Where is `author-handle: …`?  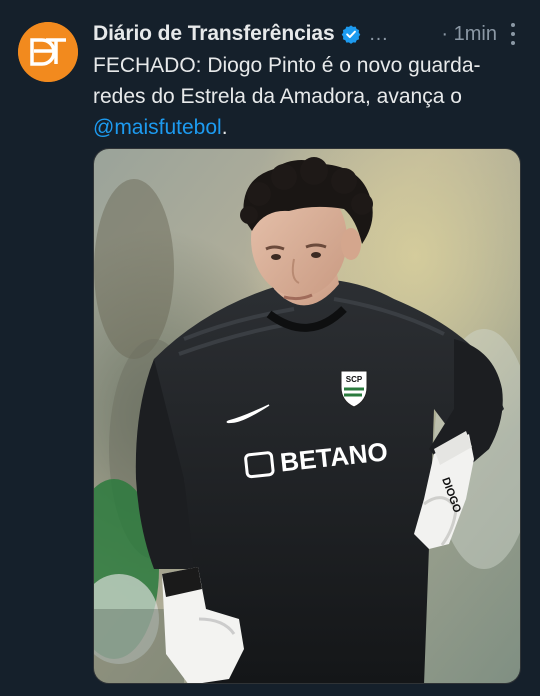
author-handle: … is located at coordinates (379, 34).